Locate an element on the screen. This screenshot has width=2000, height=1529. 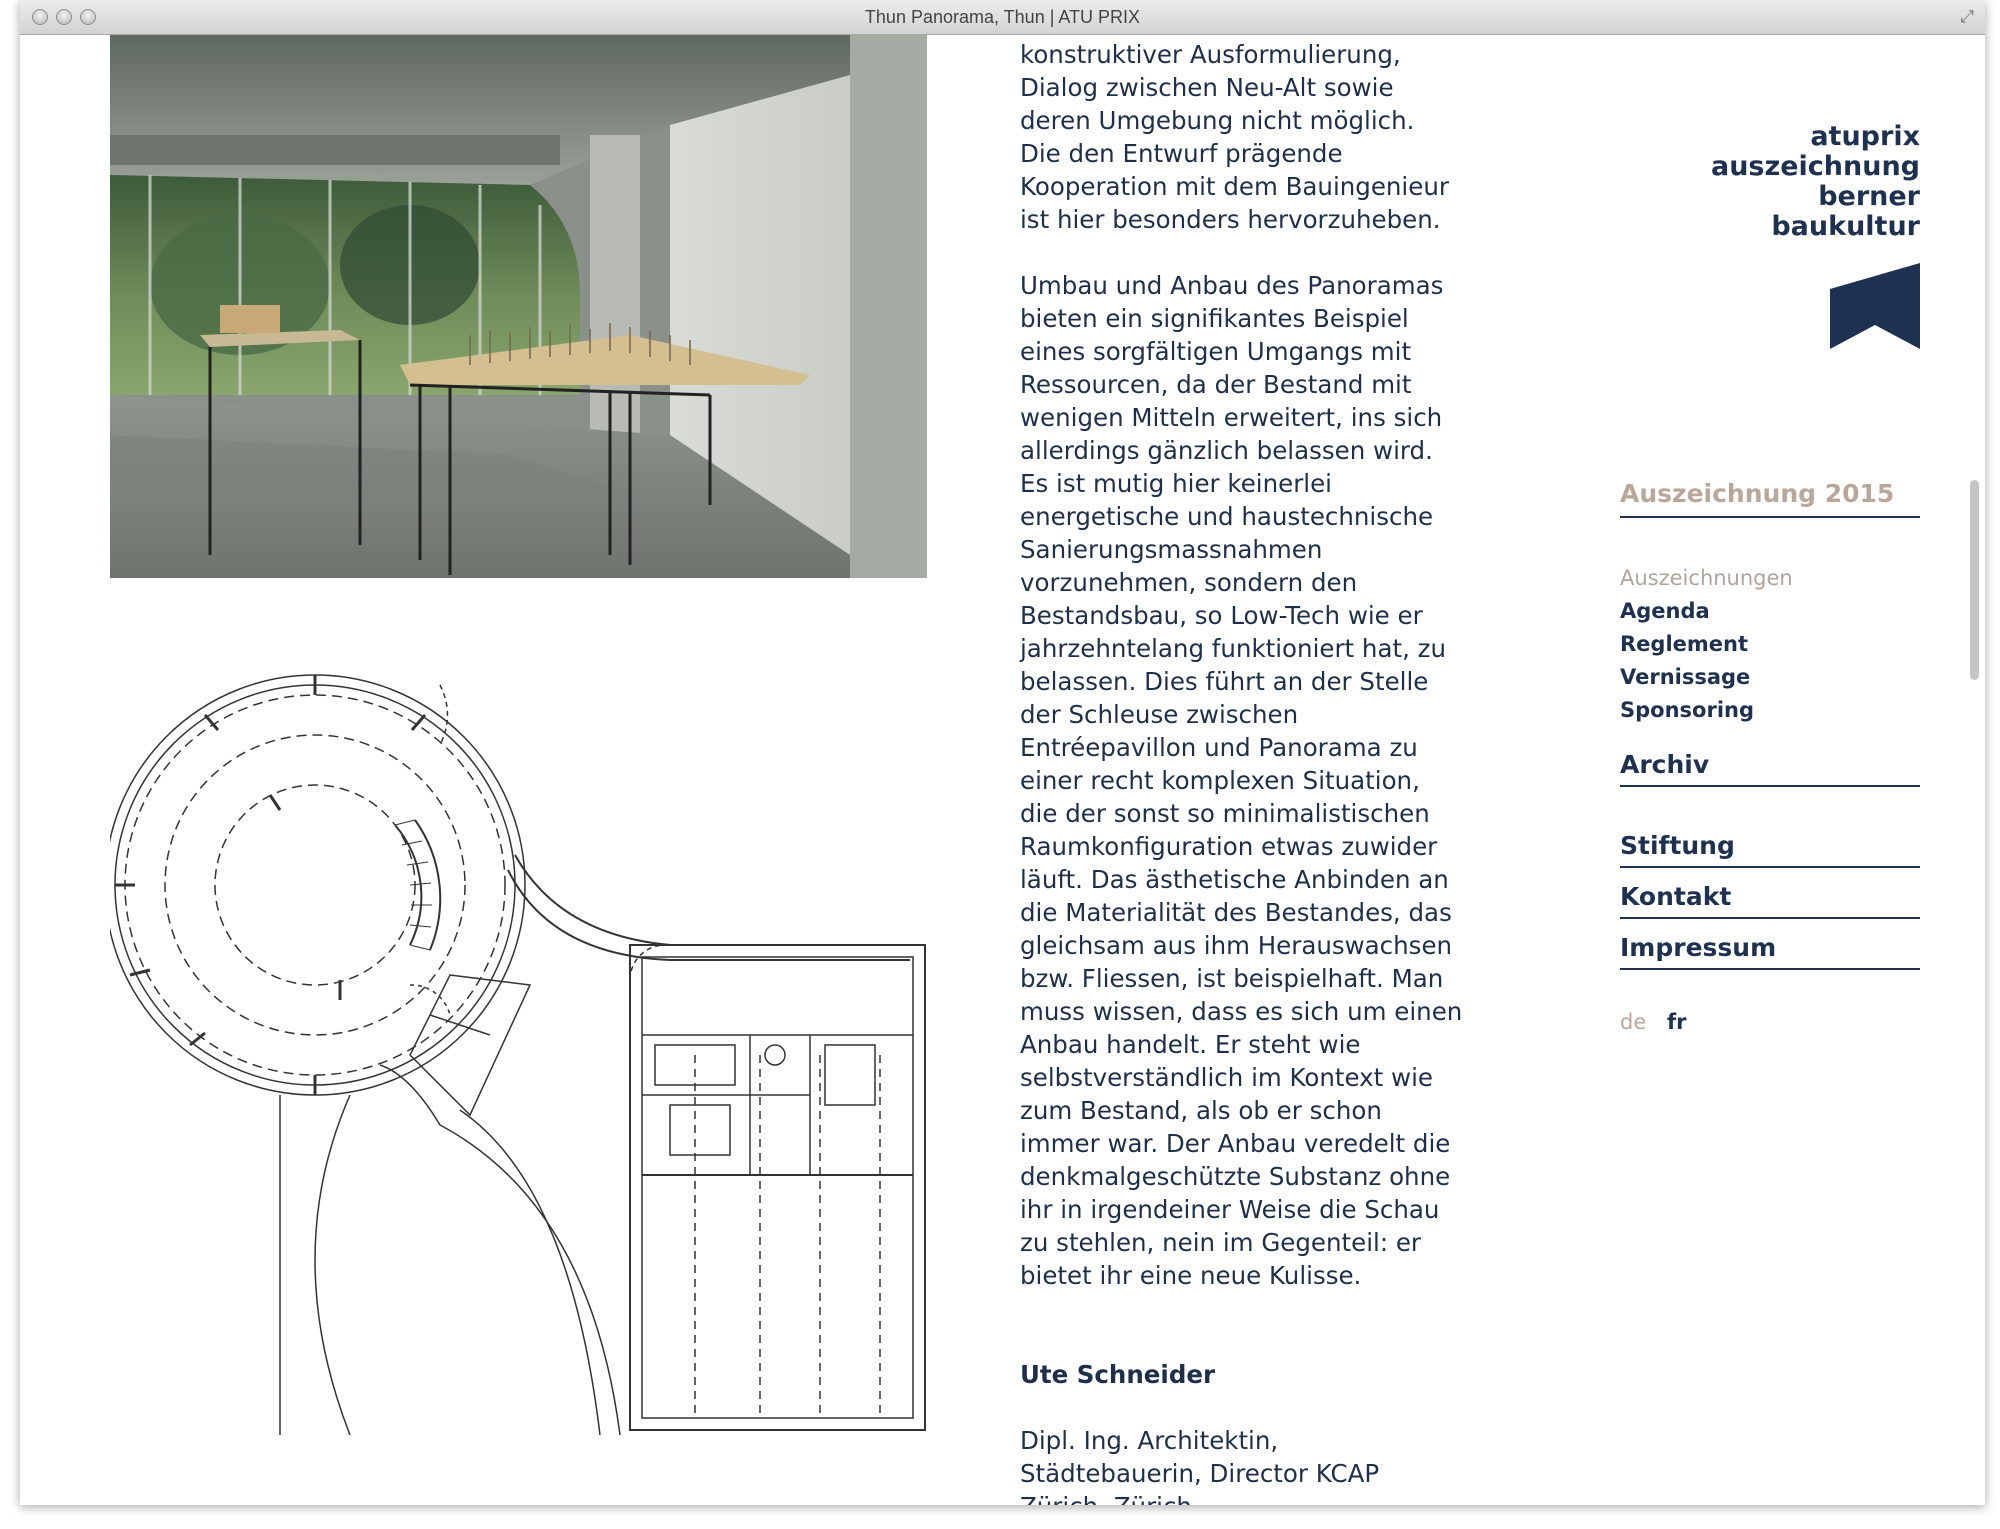
nav-item-sponsoring: Sponsoring is located at coordinates (1706, 710).